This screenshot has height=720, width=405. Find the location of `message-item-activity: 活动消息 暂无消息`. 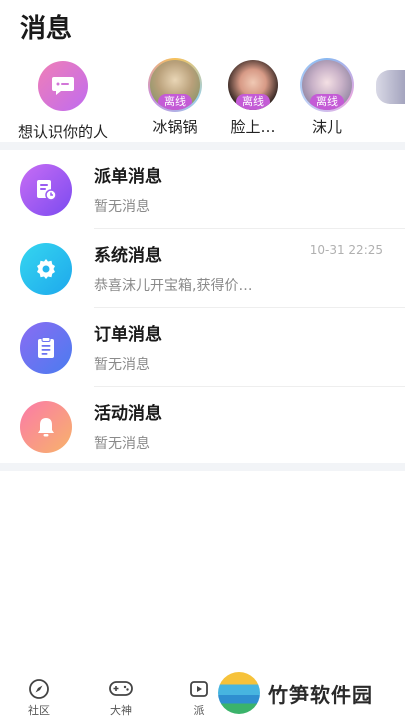

message-item-activity: 活动消息 暂无消息 is located at coordinates (202, 426).